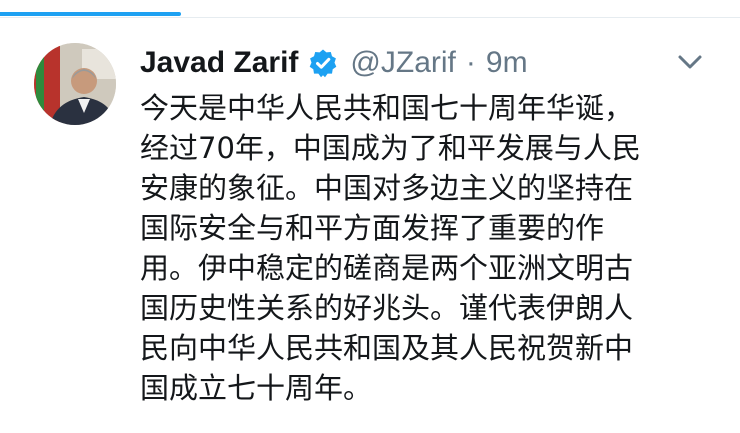  What do you see at coordinates (390, 148) in the screenshot?
I see `tweet-text-line: 经过70年，中国成为了和平发展与人民` at bounding box center [390, 148].